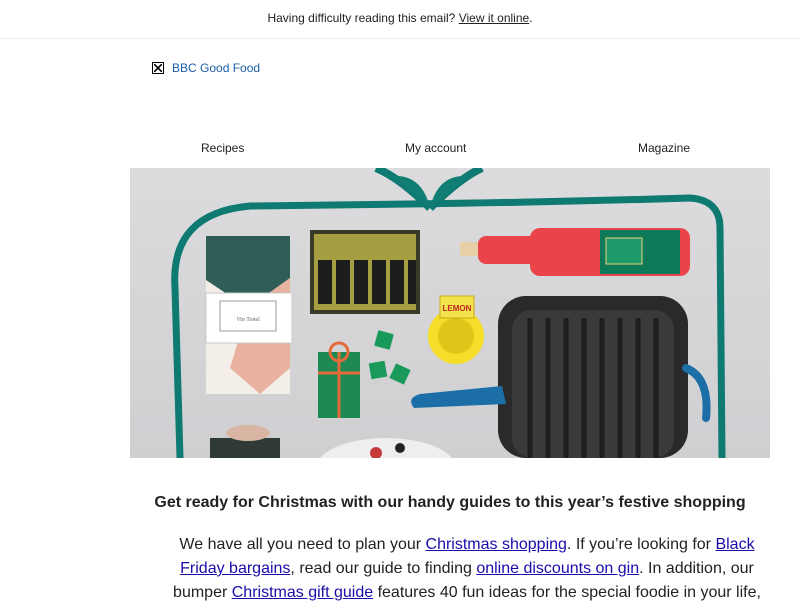 This screenshot has height=605, width=800. I want to click on intro-text-1: We have all you need to plan your, so click(302, 544).